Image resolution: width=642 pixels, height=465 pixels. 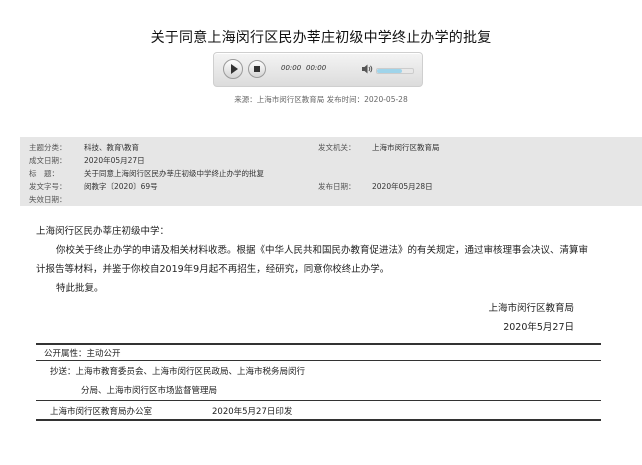 I want to click on issuer-value: 上海市闵行区教育局, so click(x=406, y=147).